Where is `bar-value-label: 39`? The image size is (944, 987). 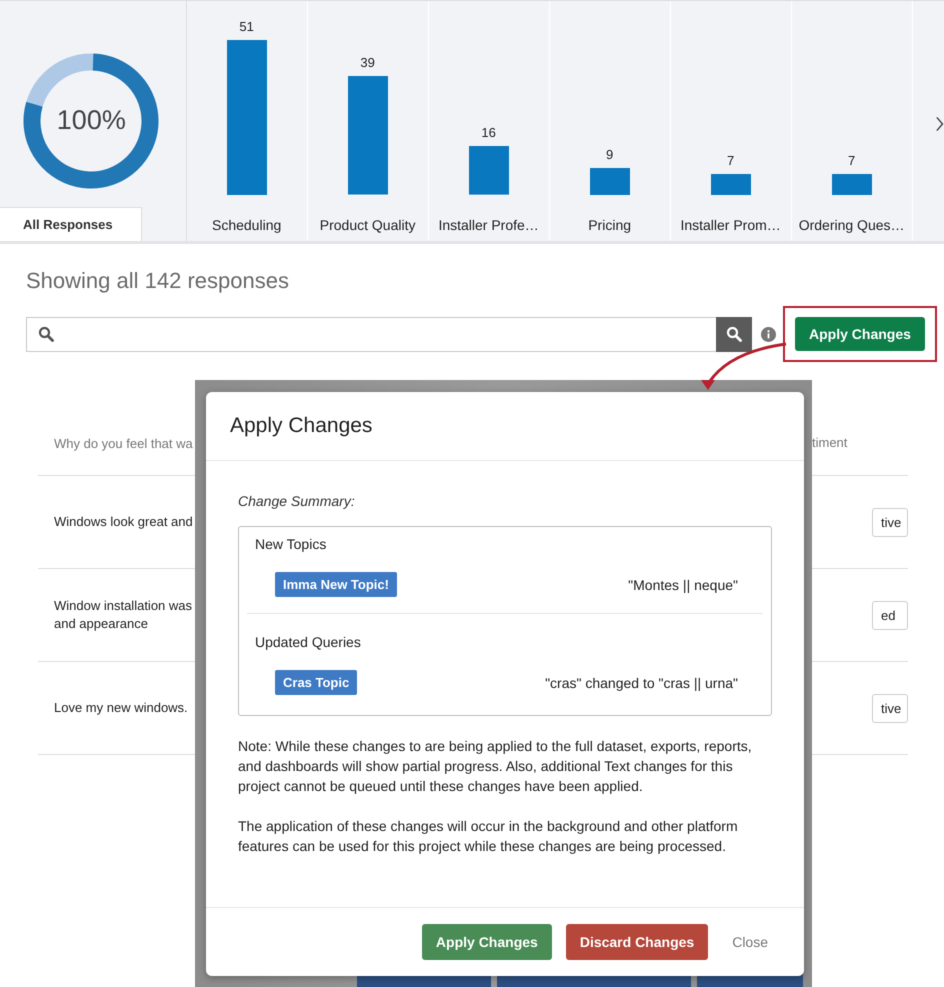 bar-value-label: 39 is located at coordinates (367, 62).